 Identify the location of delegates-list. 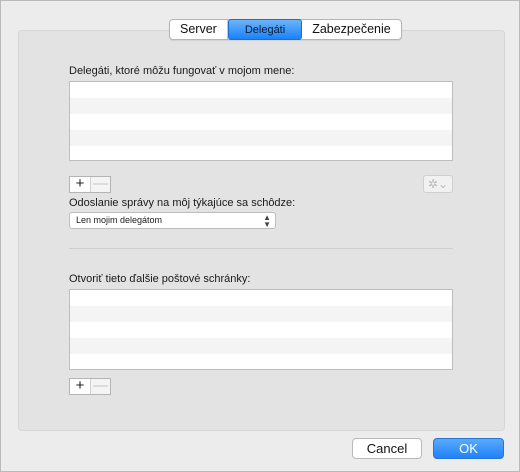
(261, 121).